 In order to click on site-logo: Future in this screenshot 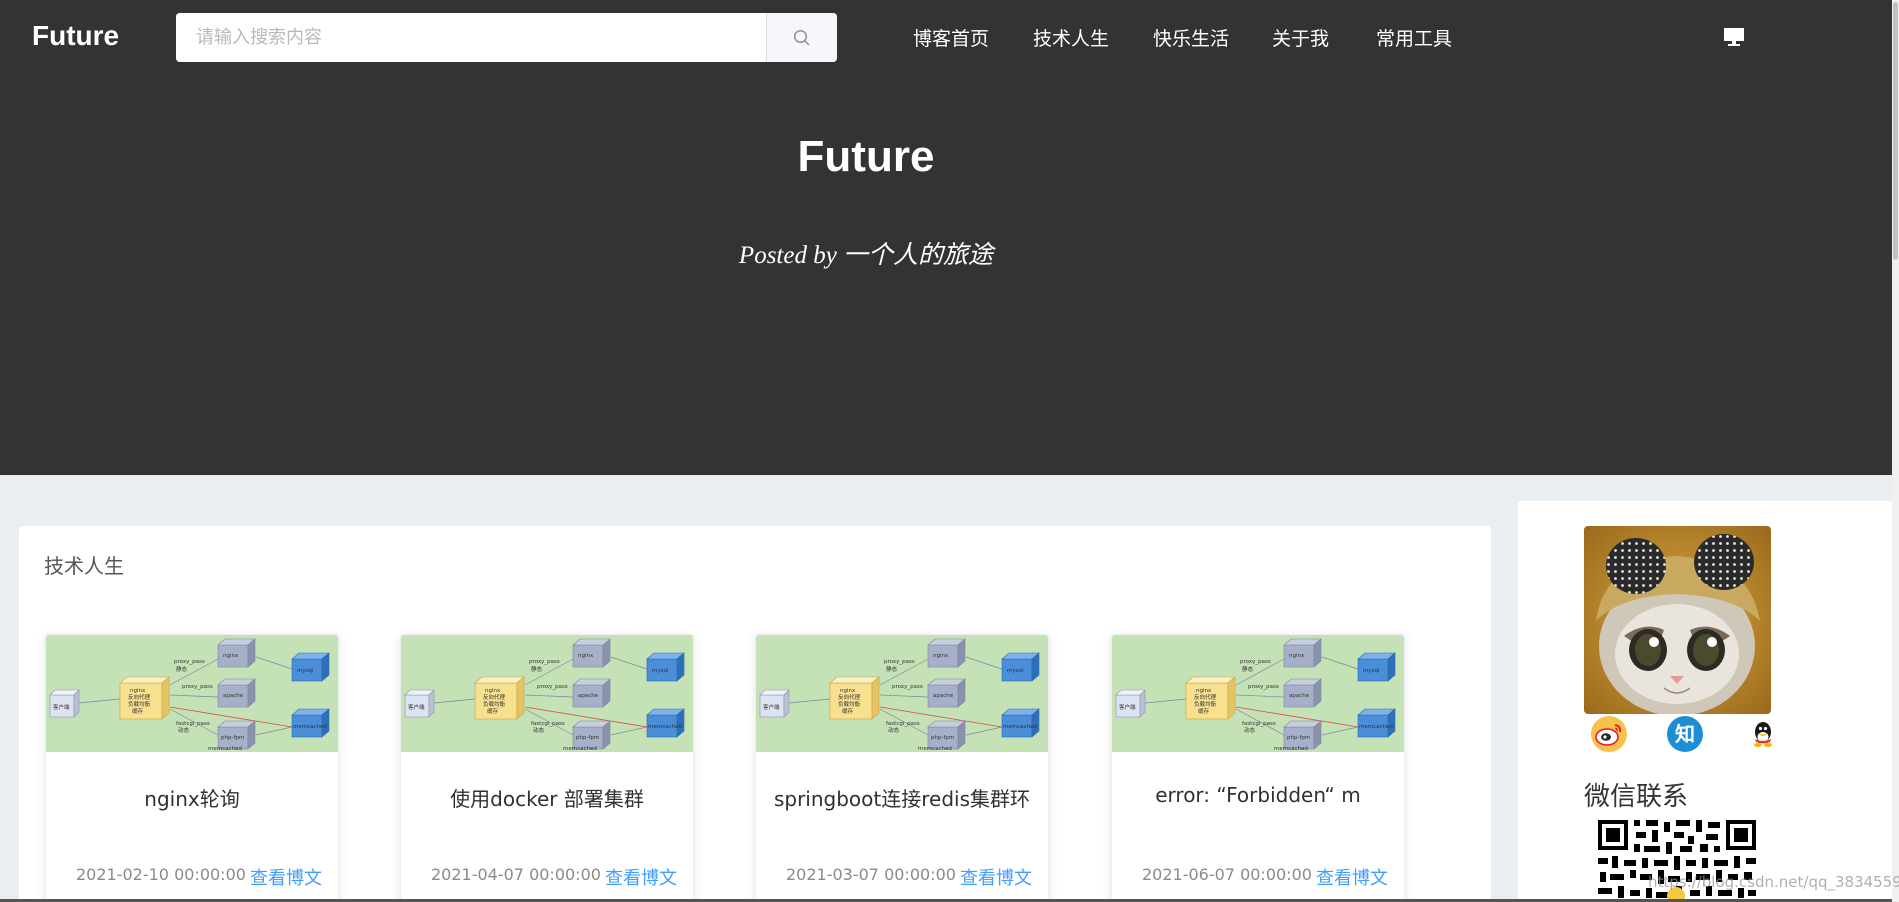, I will do `click(75, 36)`.